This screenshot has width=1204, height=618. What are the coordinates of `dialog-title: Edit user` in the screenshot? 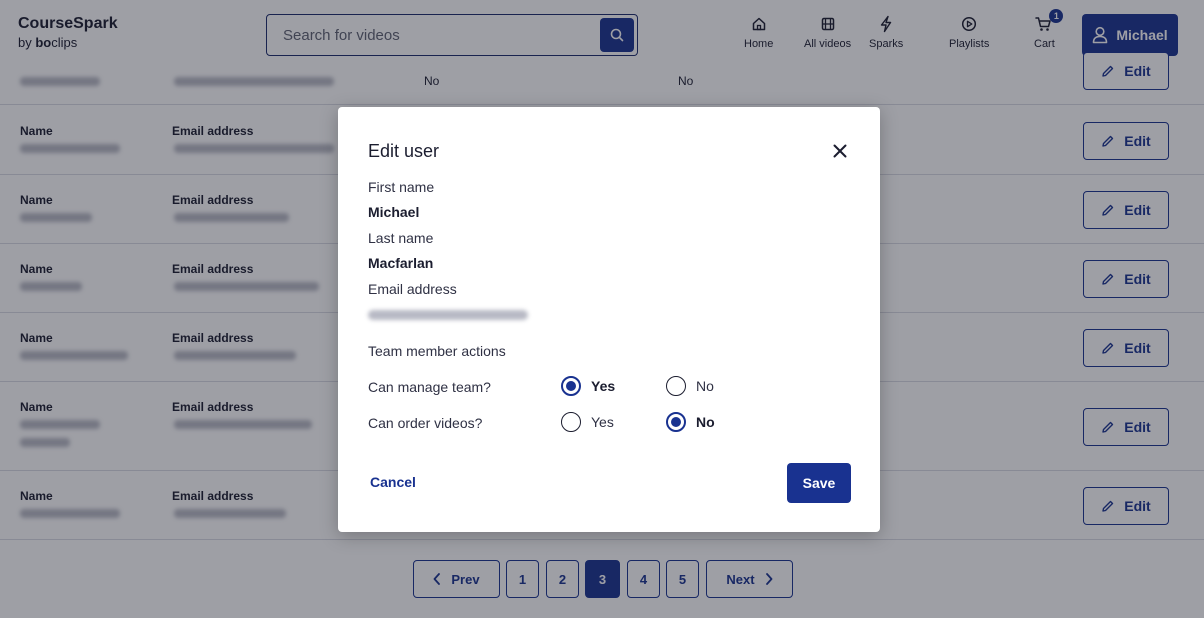 It's located at (404, 151).